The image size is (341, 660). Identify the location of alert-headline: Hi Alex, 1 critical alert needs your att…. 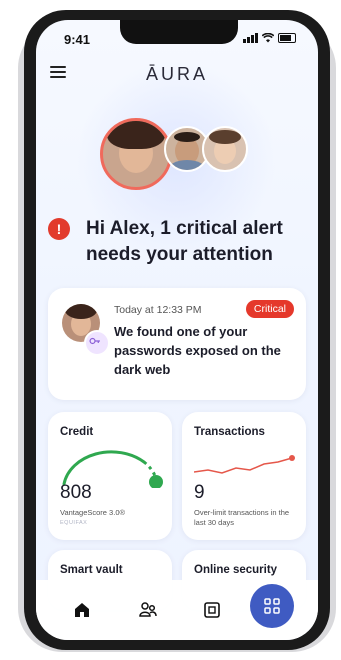
(184, 241).